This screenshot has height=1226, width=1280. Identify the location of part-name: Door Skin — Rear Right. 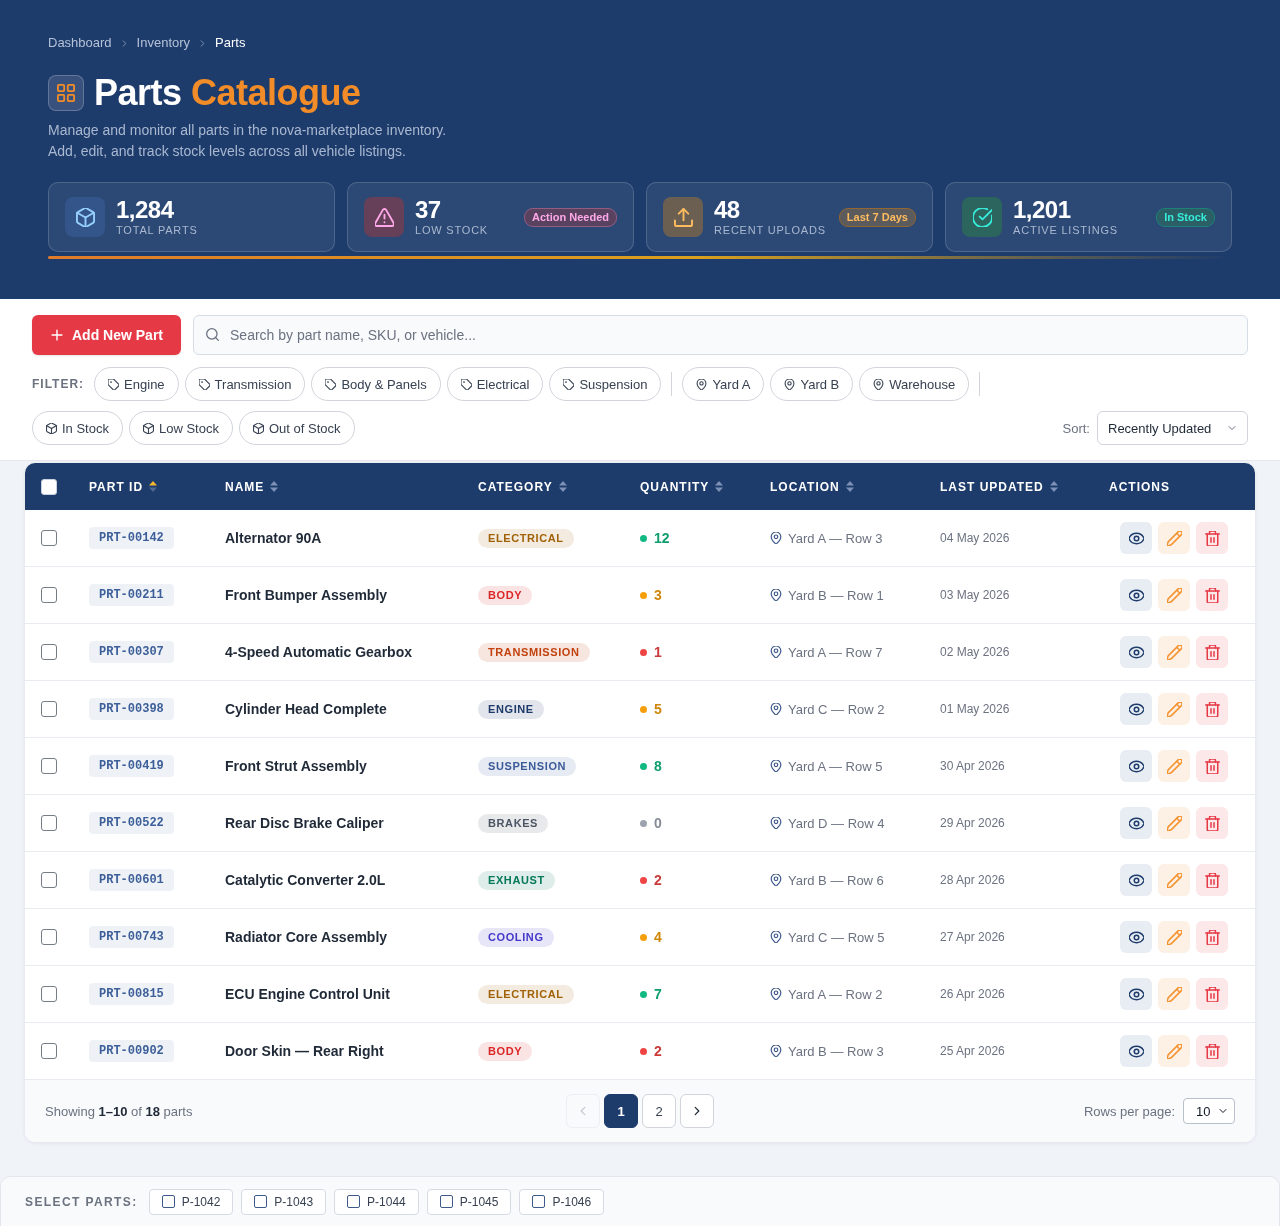
(304, 1051).